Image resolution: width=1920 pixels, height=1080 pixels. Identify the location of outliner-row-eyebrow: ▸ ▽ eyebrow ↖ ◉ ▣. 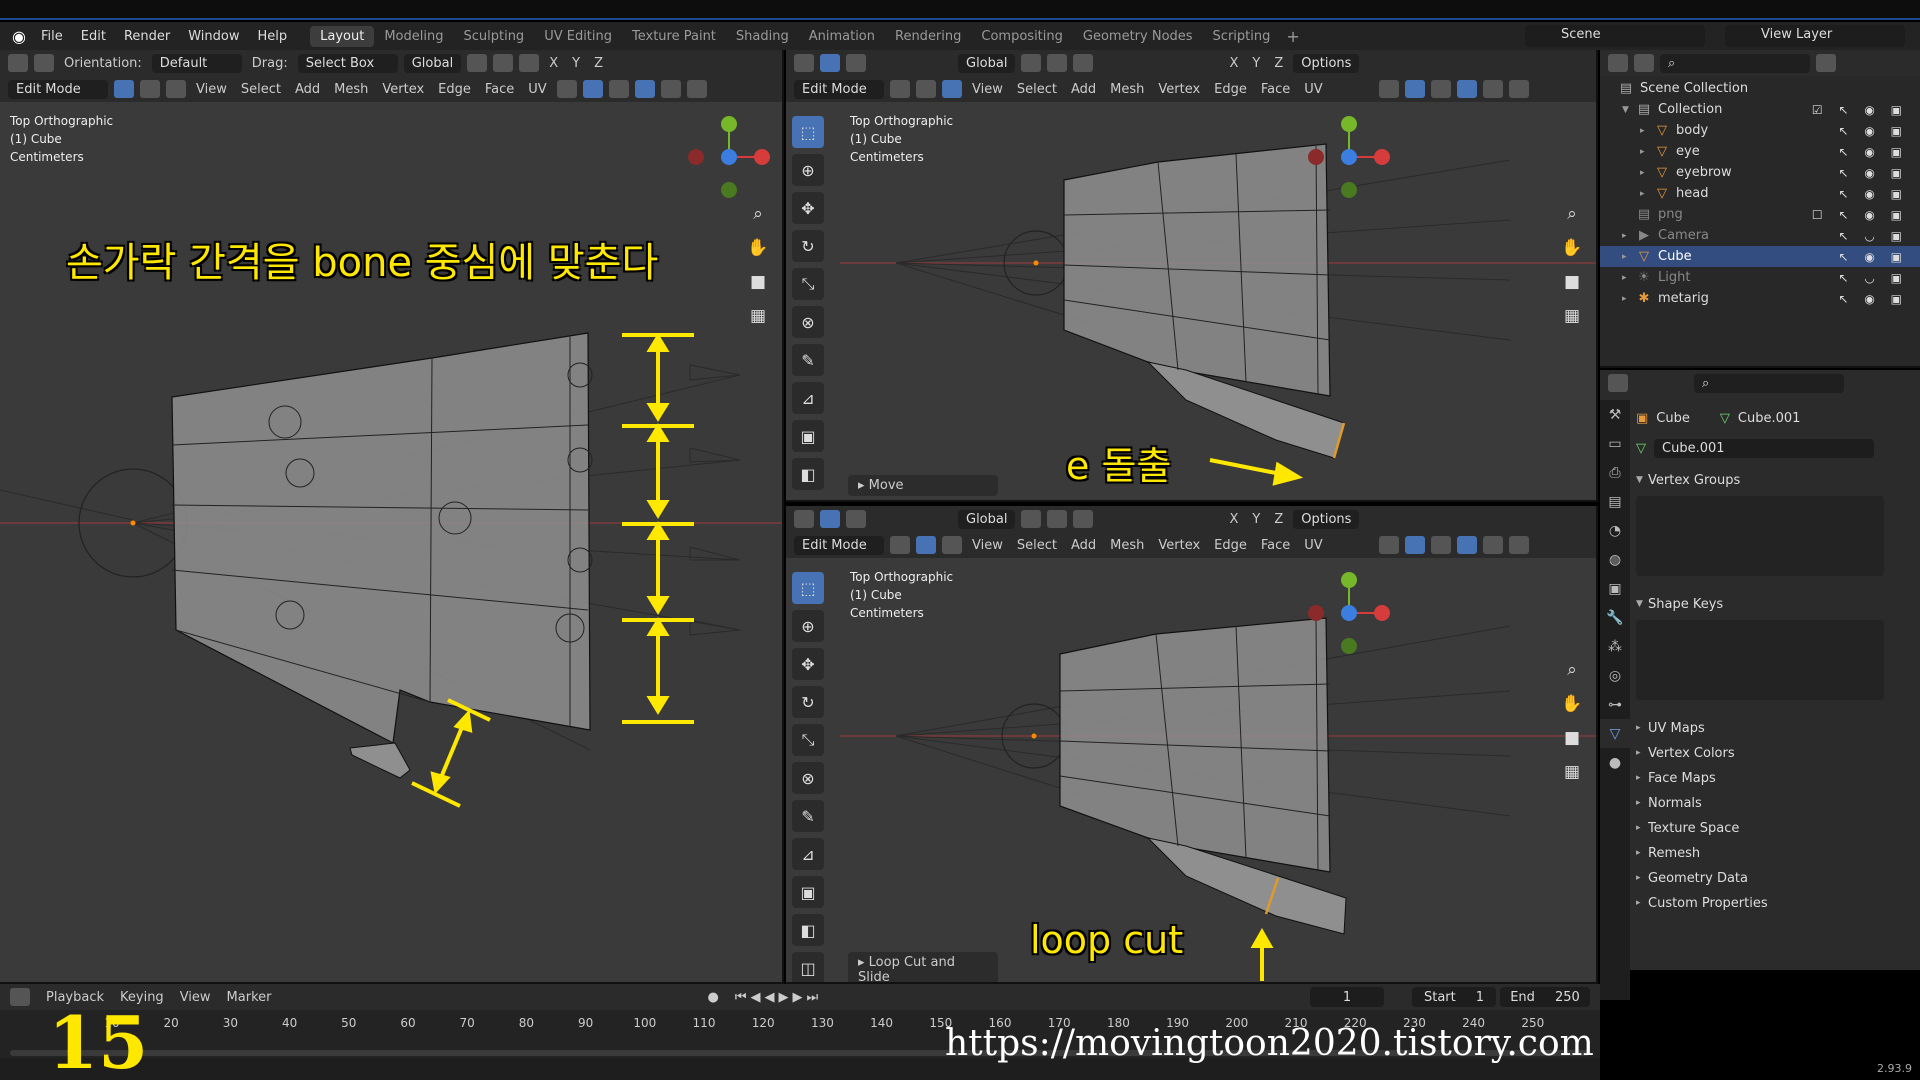
(1760, 172).